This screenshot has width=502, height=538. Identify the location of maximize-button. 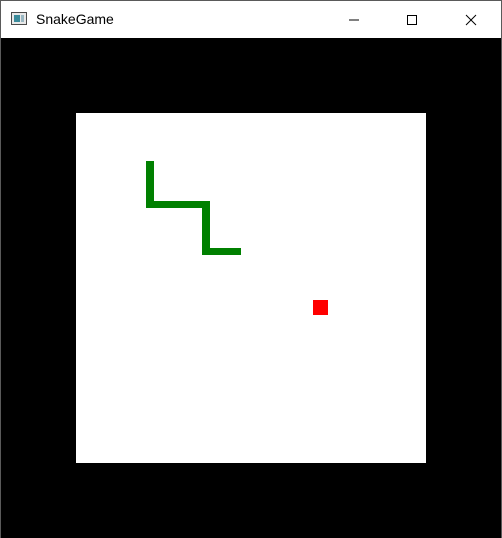
(412, 19).